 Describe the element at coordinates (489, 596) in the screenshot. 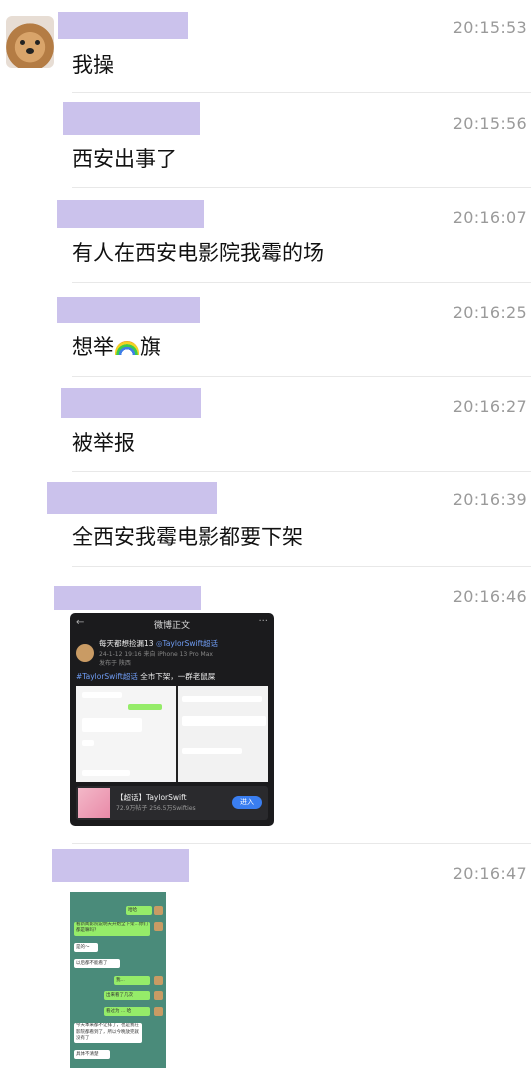

I see `message-time: 20:16:46` at that location.